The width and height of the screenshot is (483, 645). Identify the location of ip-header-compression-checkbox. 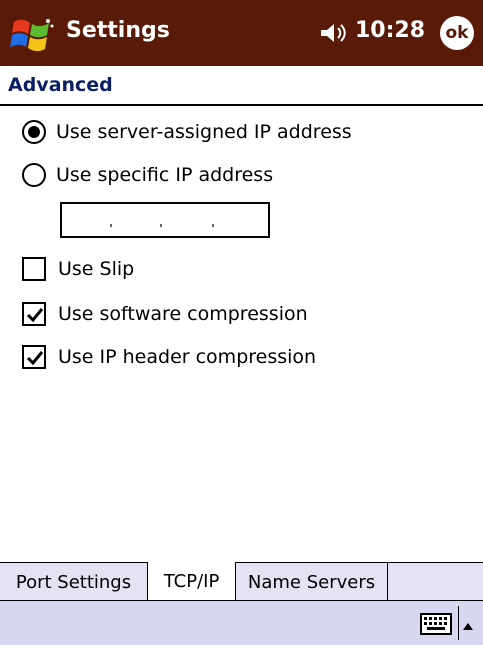
(34, 357).